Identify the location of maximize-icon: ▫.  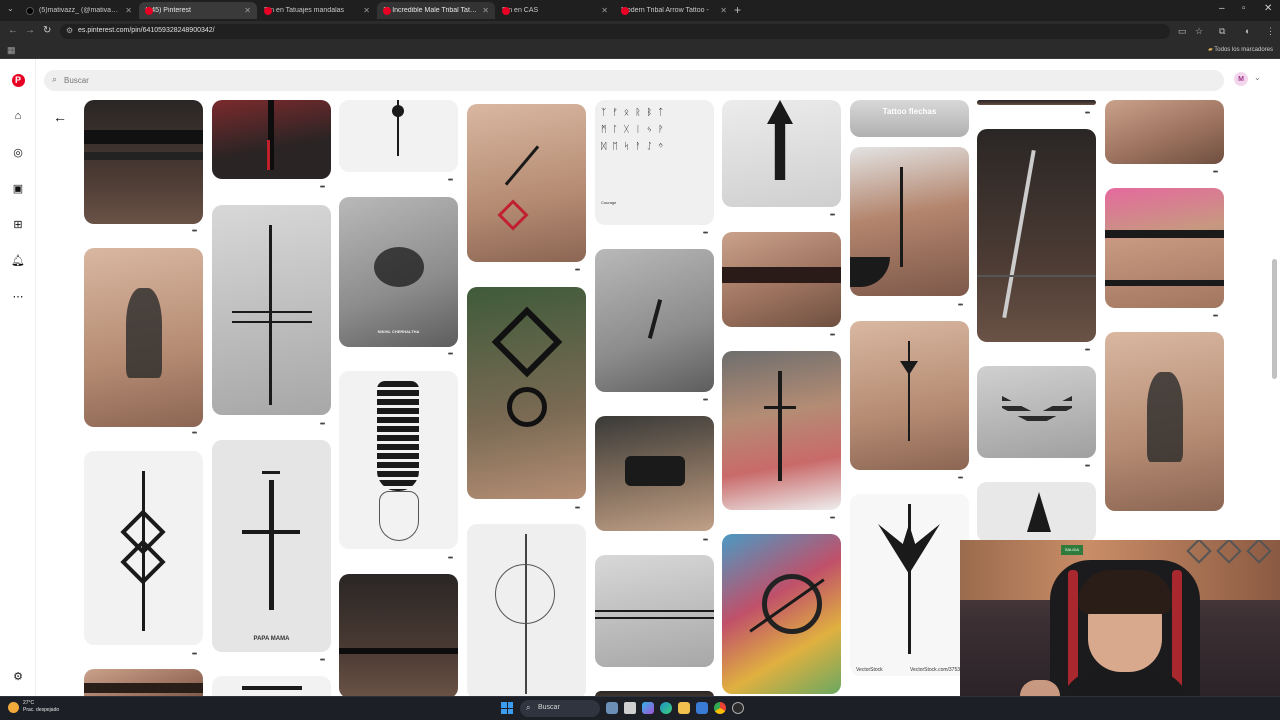
(1244, 8).